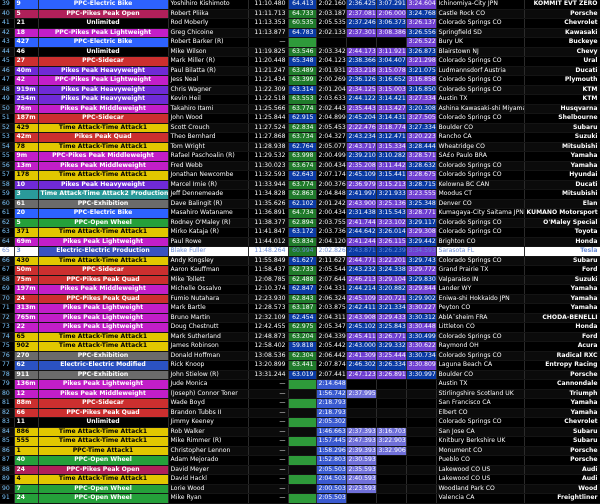  Describe the element at coordinates (208, 451) in the screenshot. I see `driver-cell: Christopher Lennon` at that location.